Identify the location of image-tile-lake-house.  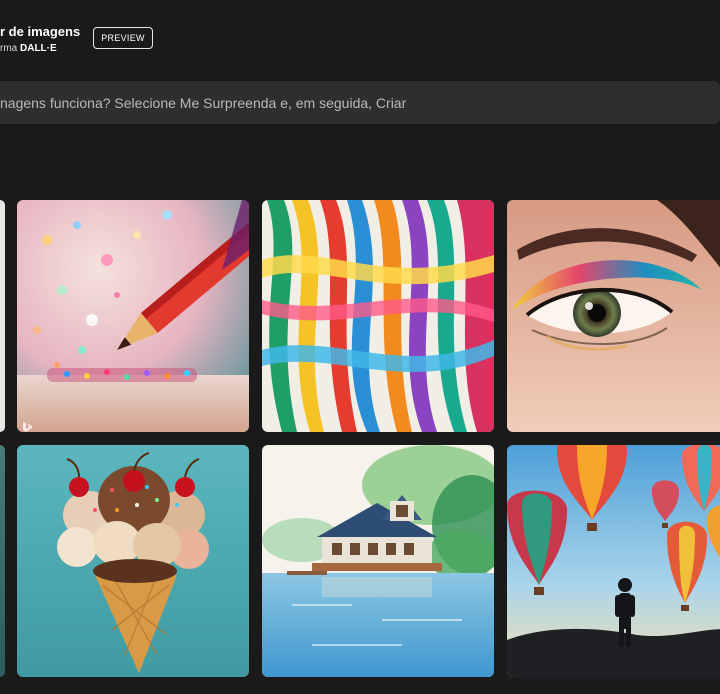
(378, 561).